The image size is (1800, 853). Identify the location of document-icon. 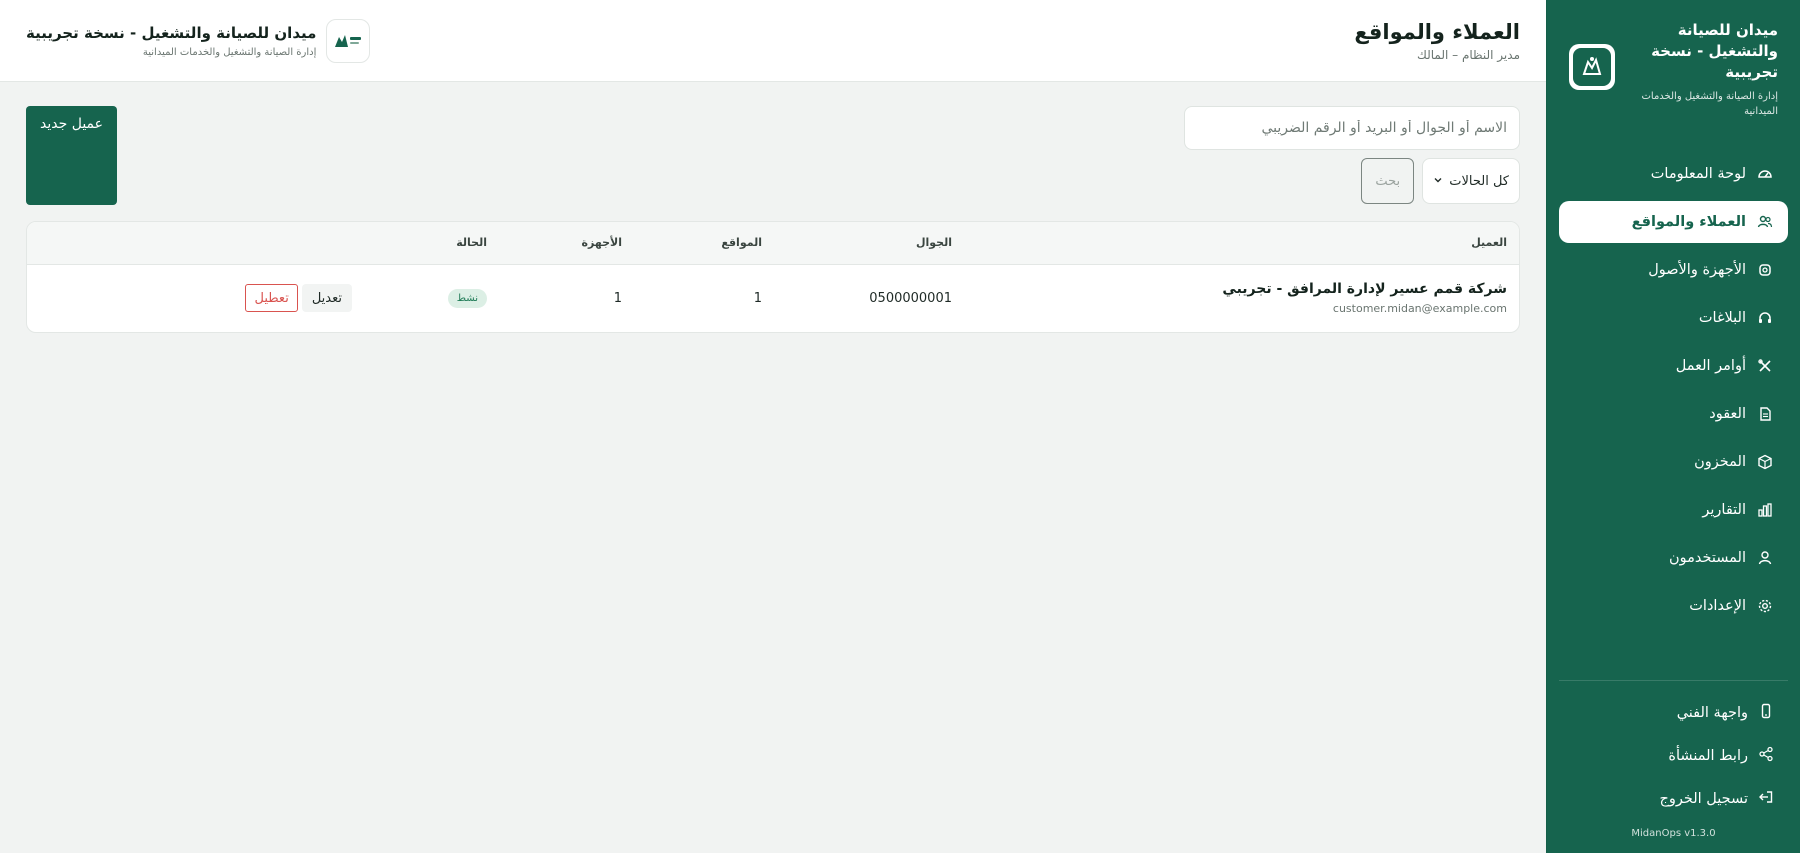
(1765, 414).